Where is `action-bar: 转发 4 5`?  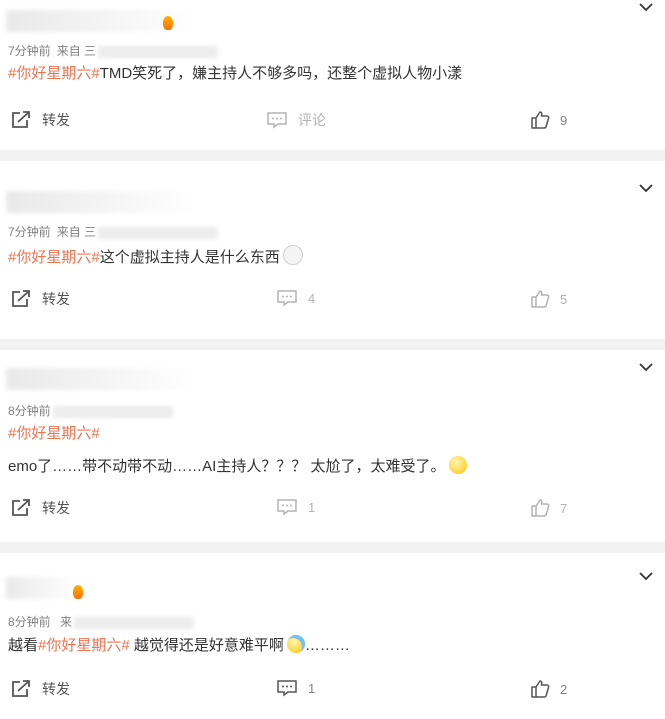 action-bar: 转发 4 5 is located at coordinates (332, 301).